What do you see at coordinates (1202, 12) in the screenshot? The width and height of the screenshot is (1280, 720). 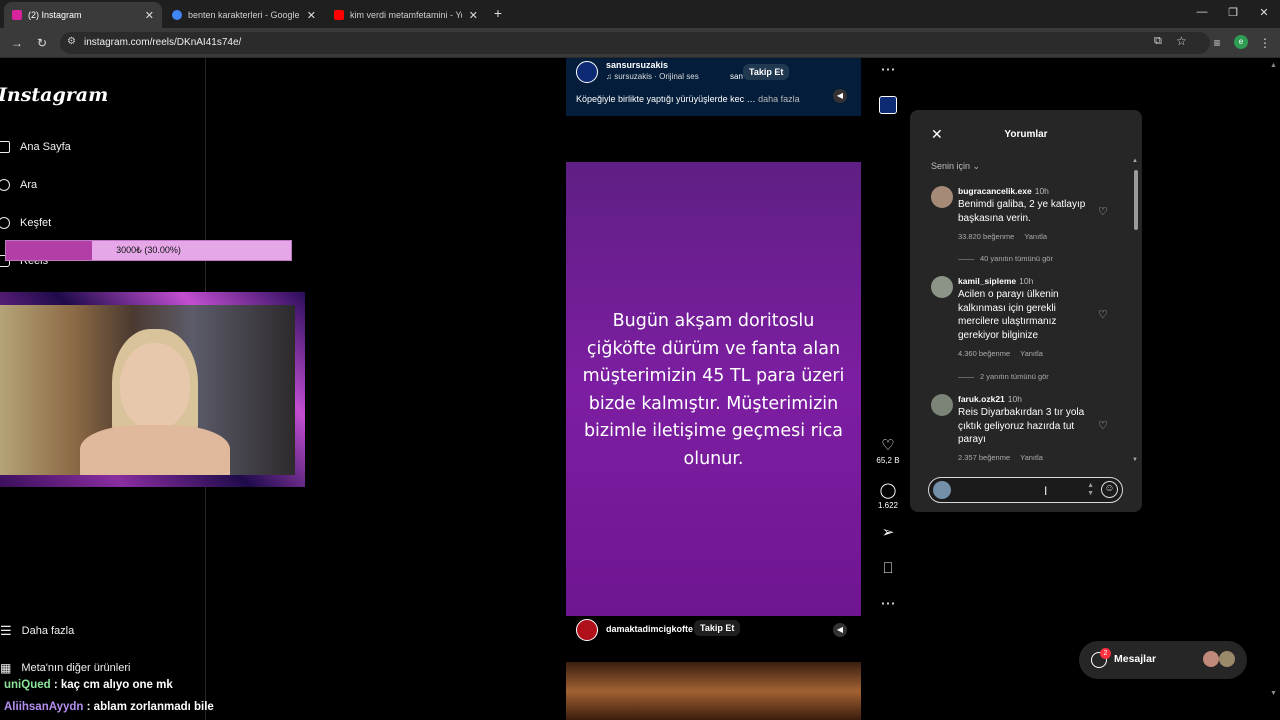 I see `minimize-icon: —` at bounding box center [1202, 12].